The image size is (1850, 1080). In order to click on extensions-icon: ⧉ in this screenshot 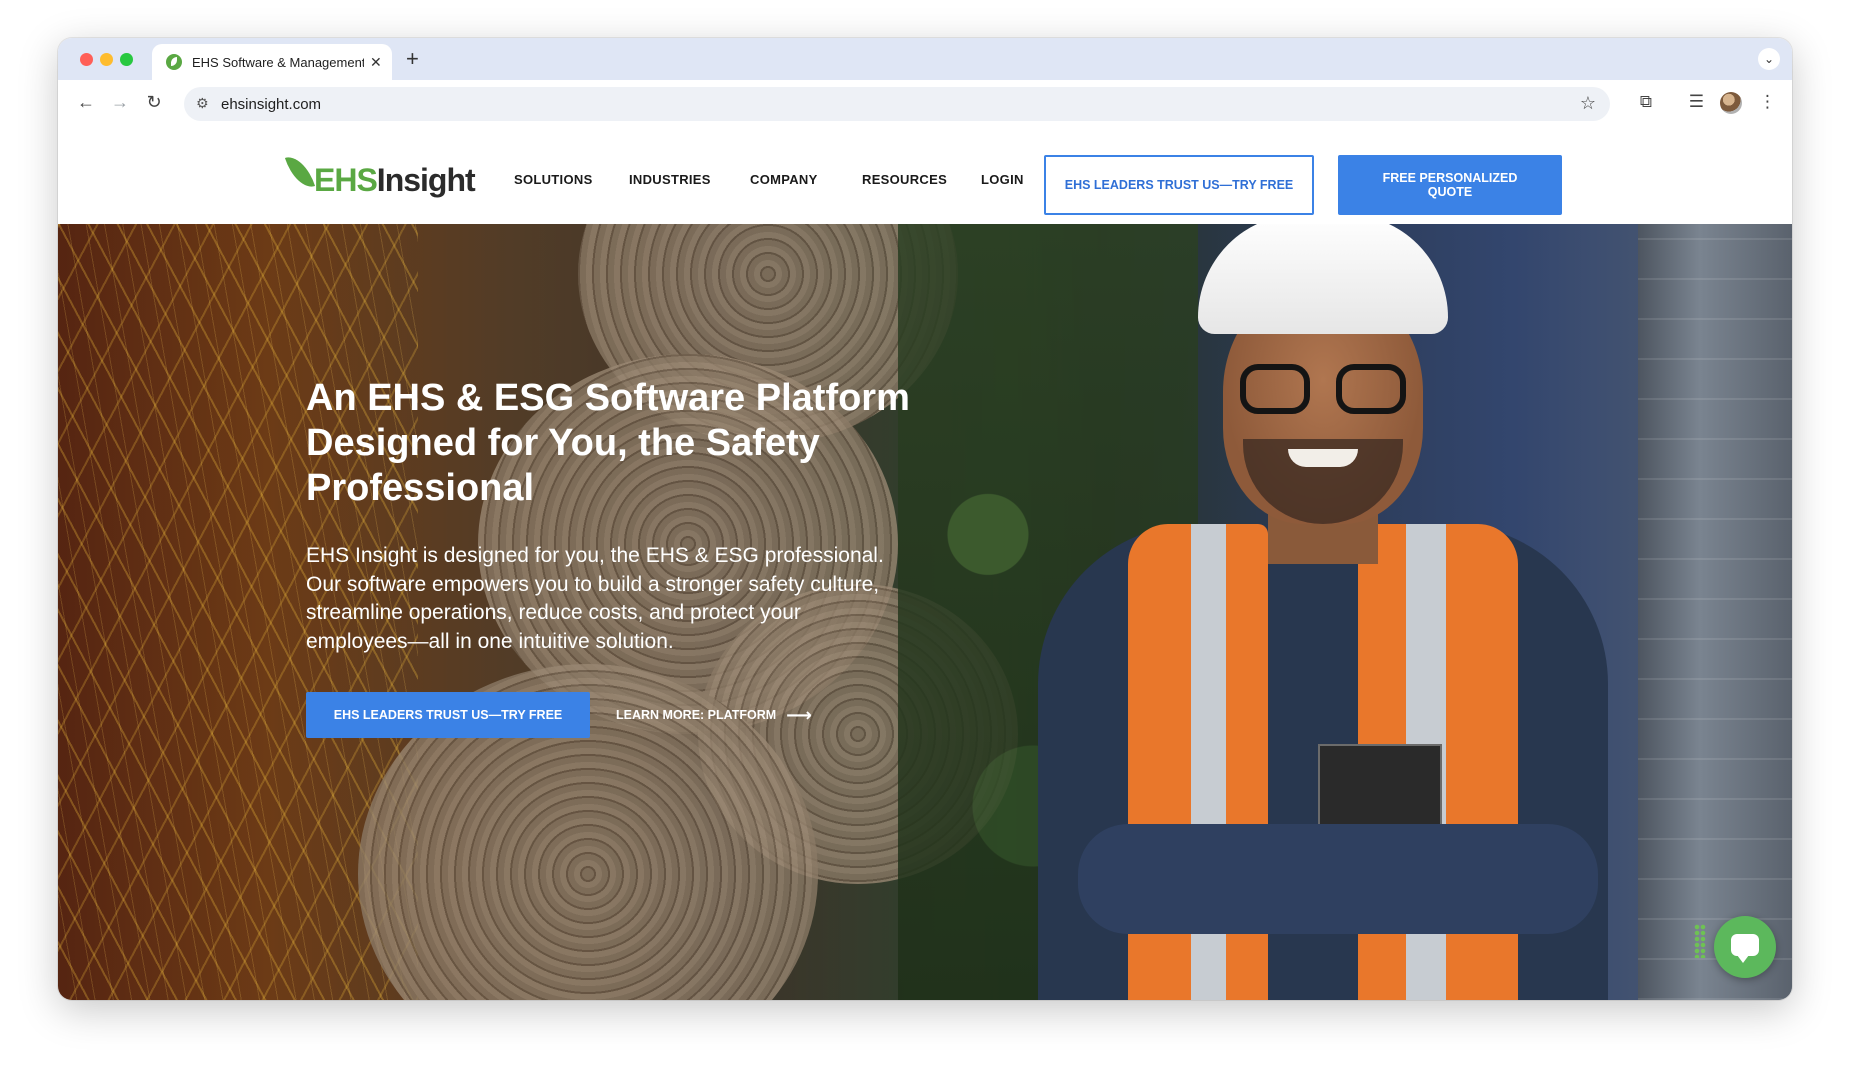, I will do `click(1646, 102)`.